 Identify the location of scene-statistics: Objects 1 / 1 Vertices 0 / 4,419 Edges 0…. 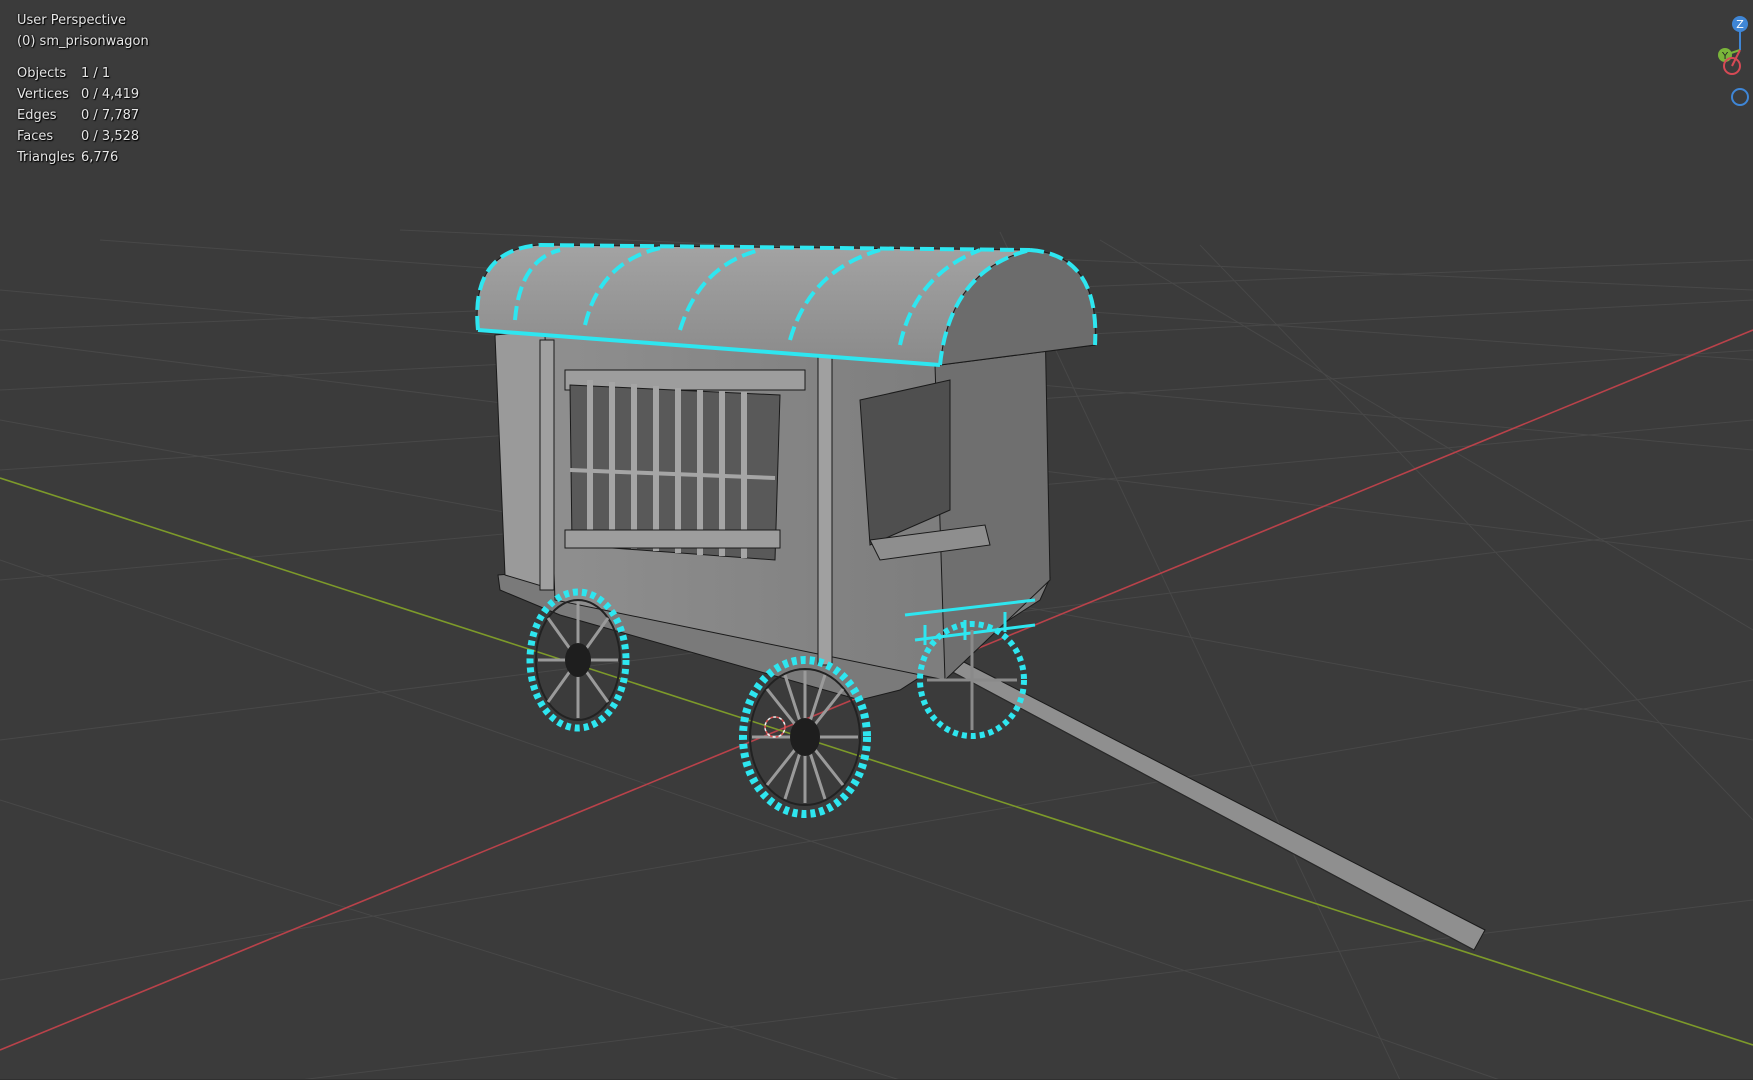
(83, 115).